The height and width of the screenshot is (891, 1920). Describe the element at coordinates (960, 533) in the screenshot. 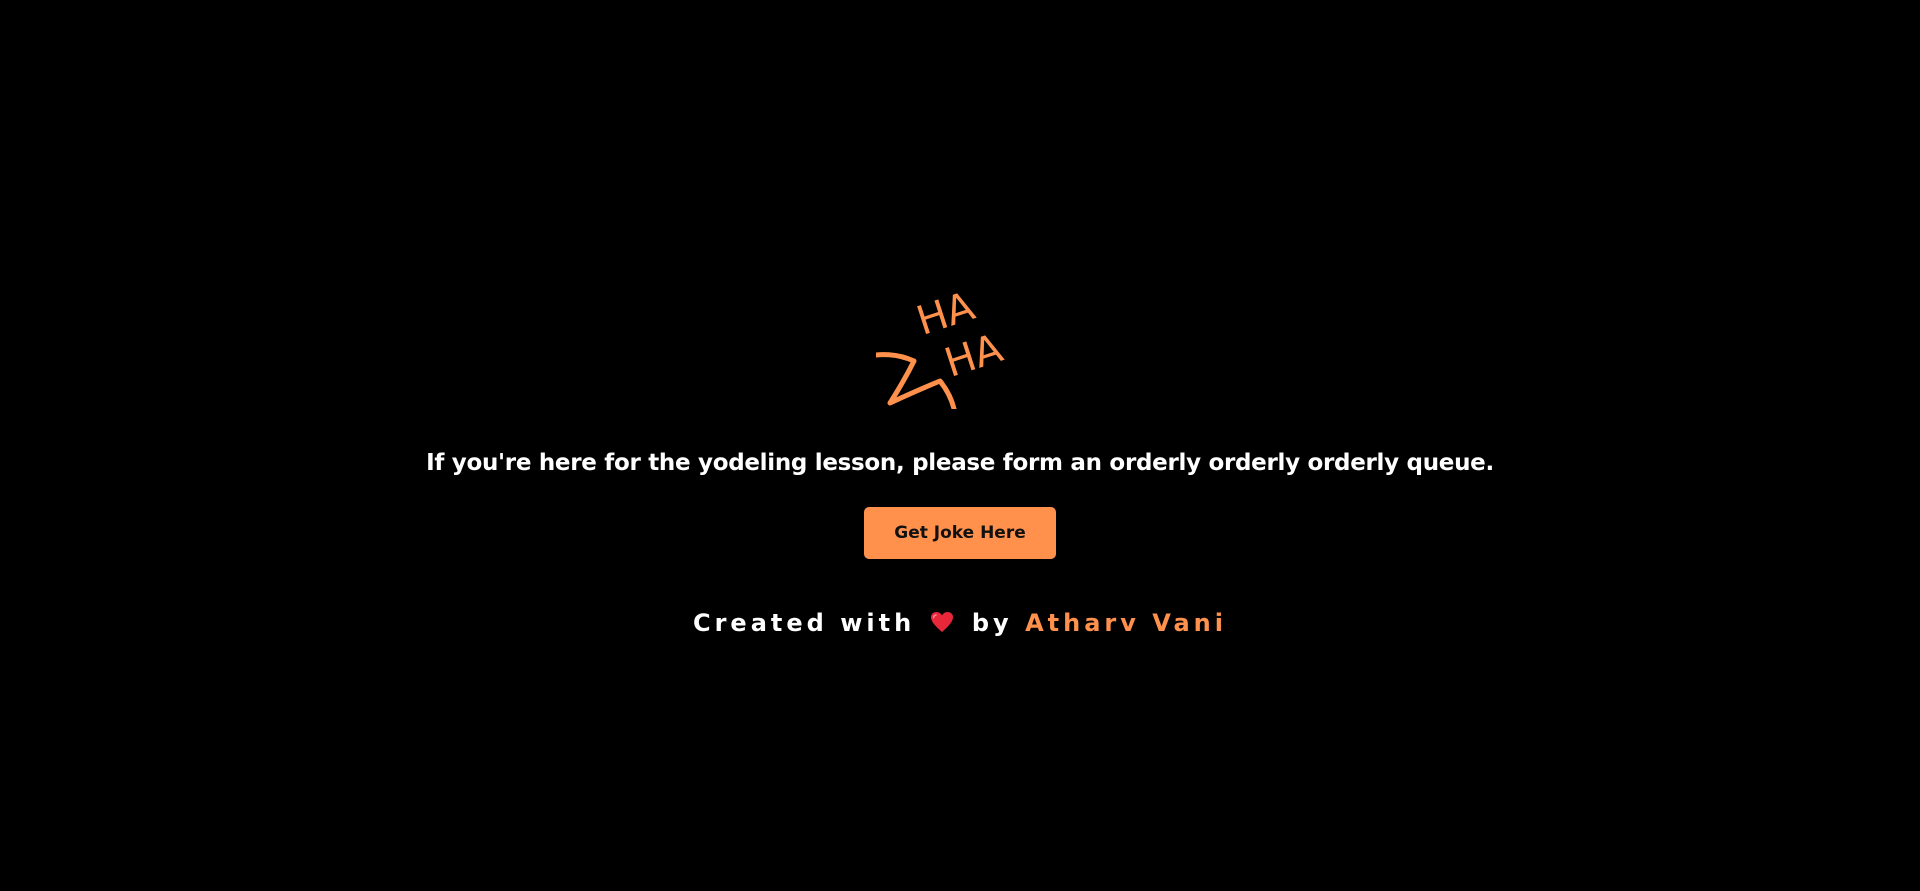

I see `get-joke-button: Get Joke Here` at that location.